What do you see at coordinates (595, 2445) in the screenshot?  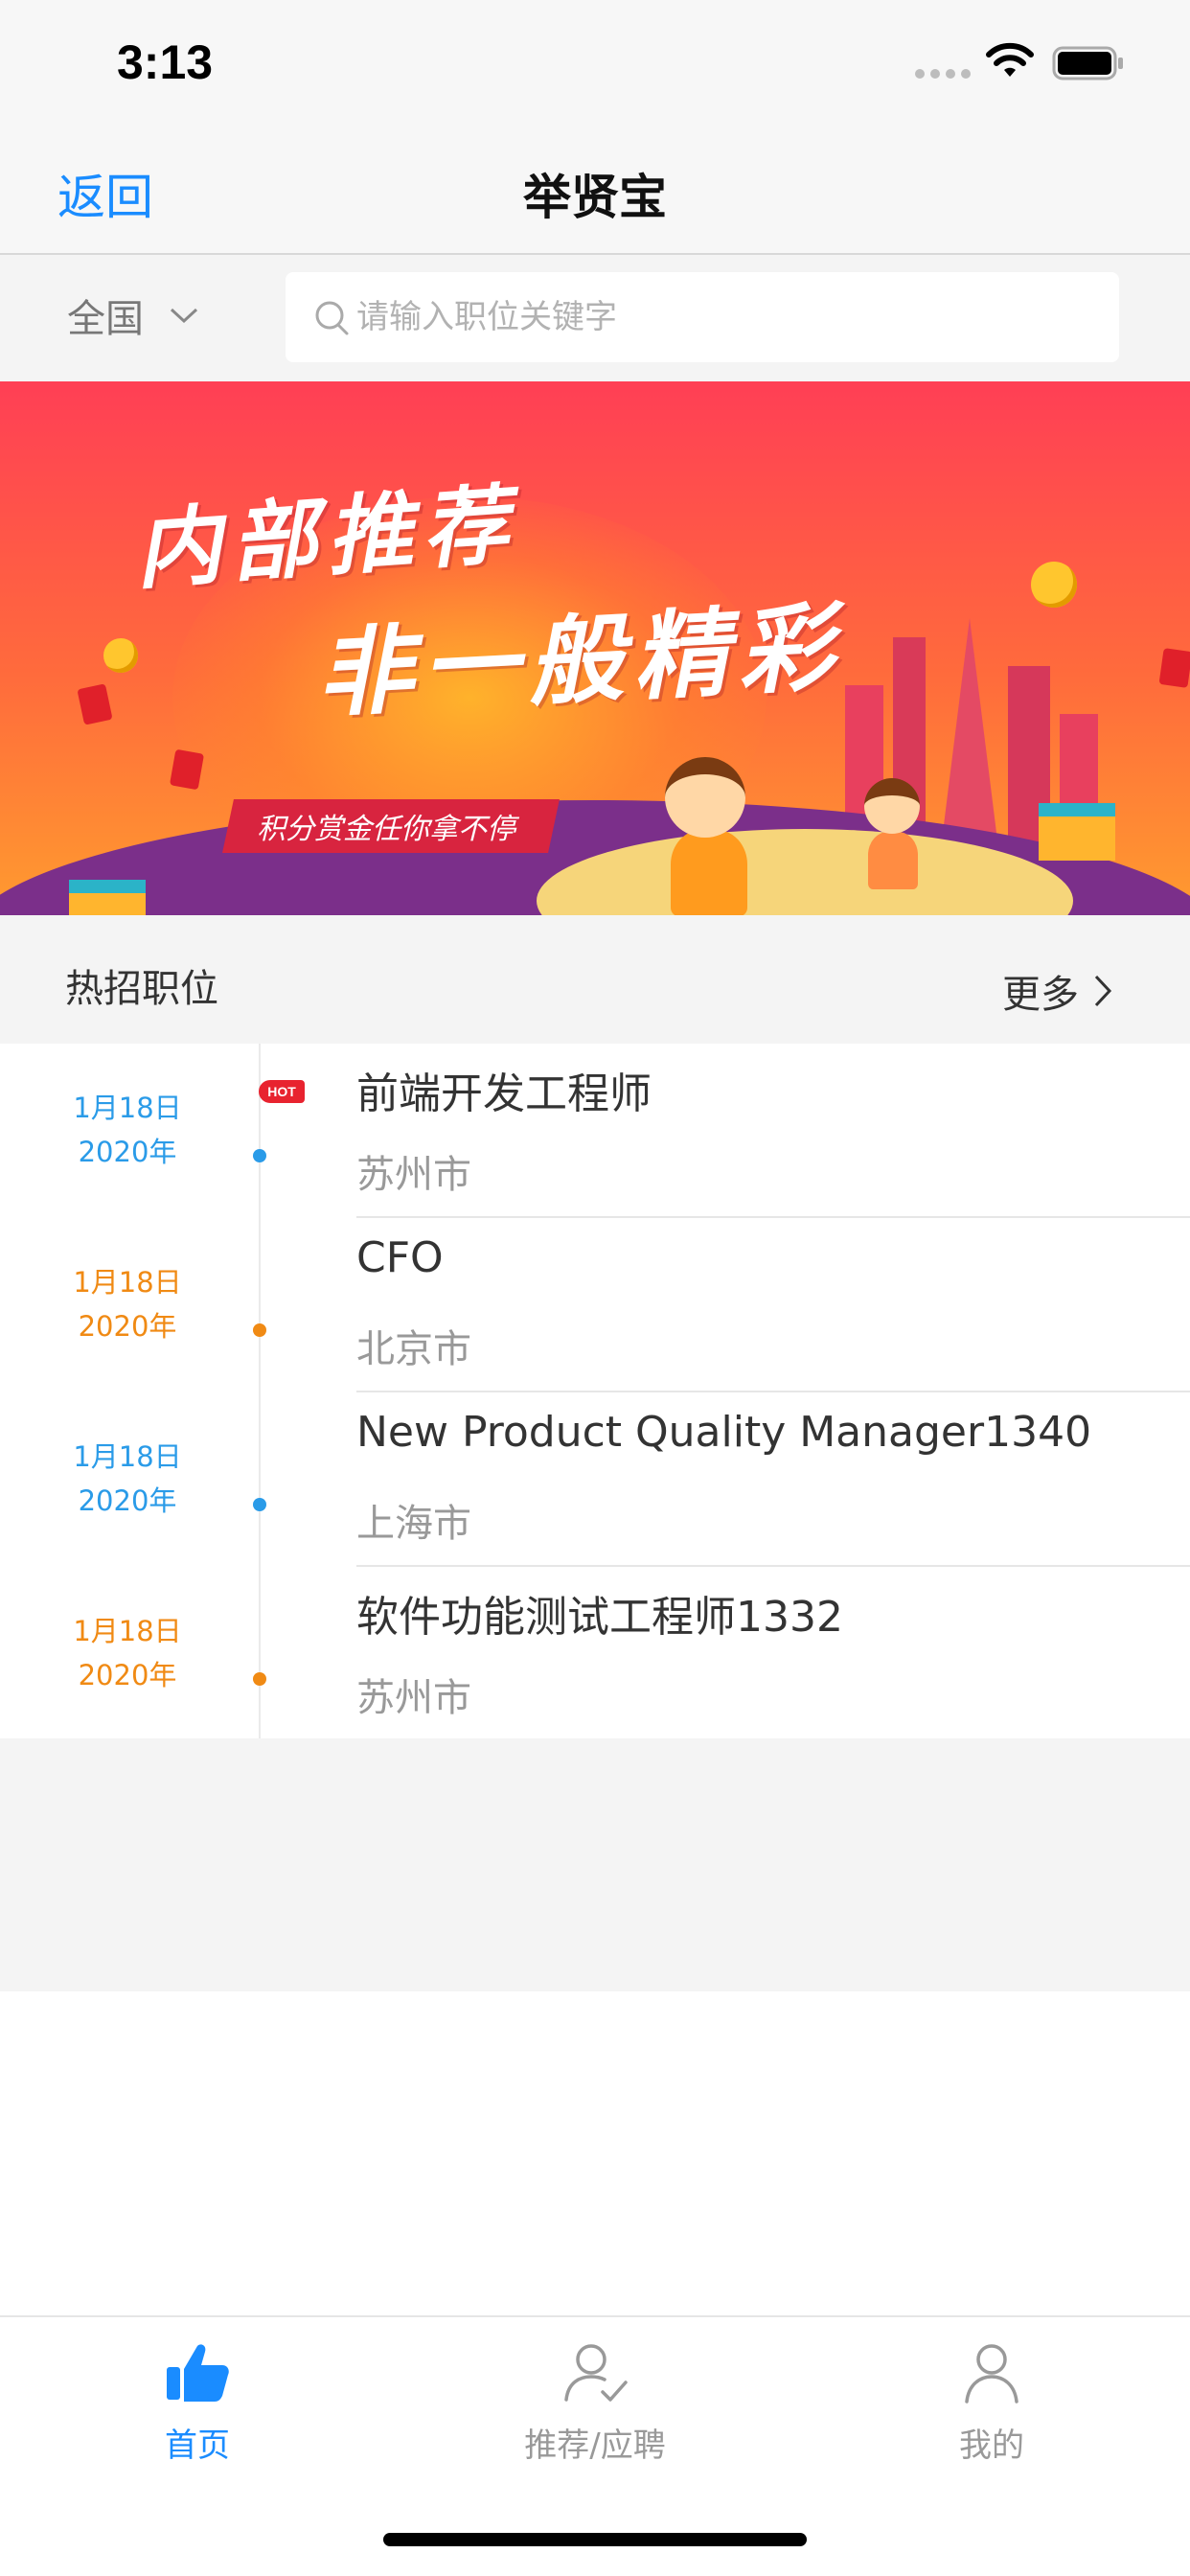 I see `tab-label: 推荐/应聘` at bounding box center [595, 2445].